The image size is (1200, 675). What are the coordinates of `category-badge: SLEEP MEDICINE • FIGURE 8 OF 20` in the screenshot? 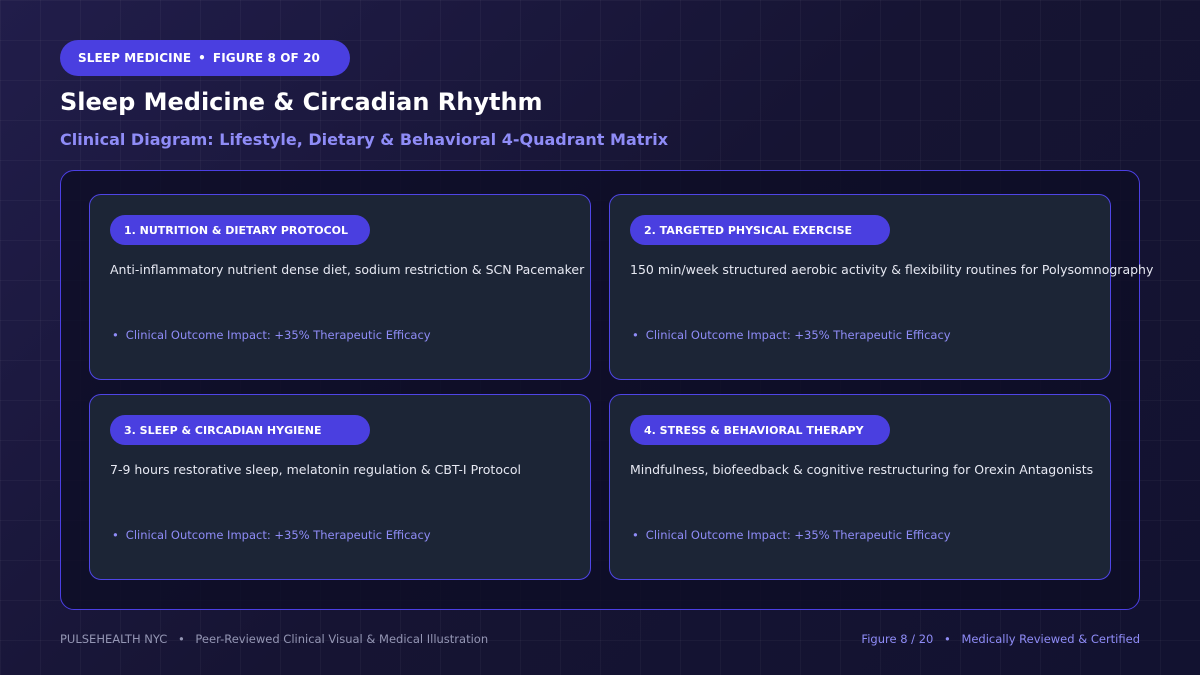 It's located at (205, 58).